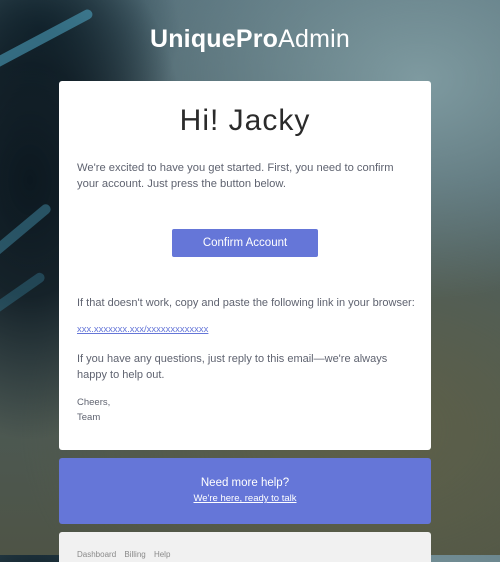 The image size is (500, 562). What do you see at coordinates (126, 555) in the screenshot?
I see `footer-links: Dashboard Billing Help` at bounding box center [126, 555].